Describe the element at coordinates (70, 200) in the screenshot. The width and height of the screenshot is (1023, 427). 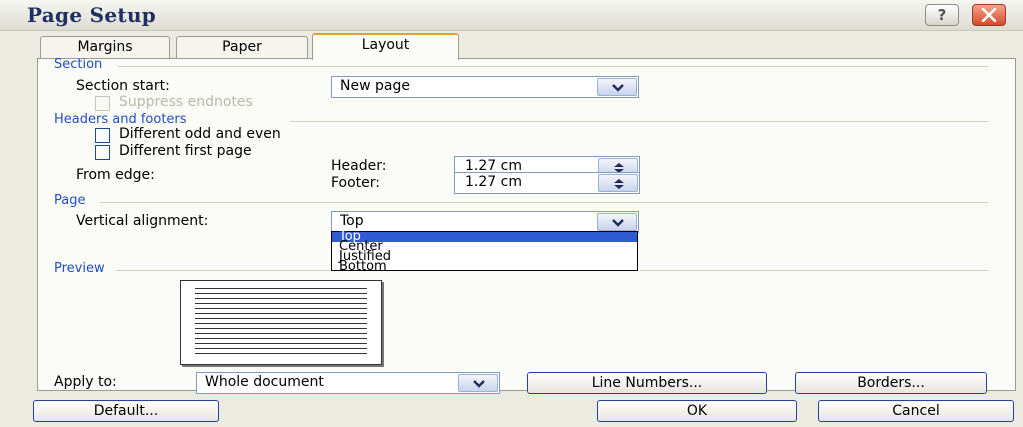
I see `page-heading: Page` at that location.